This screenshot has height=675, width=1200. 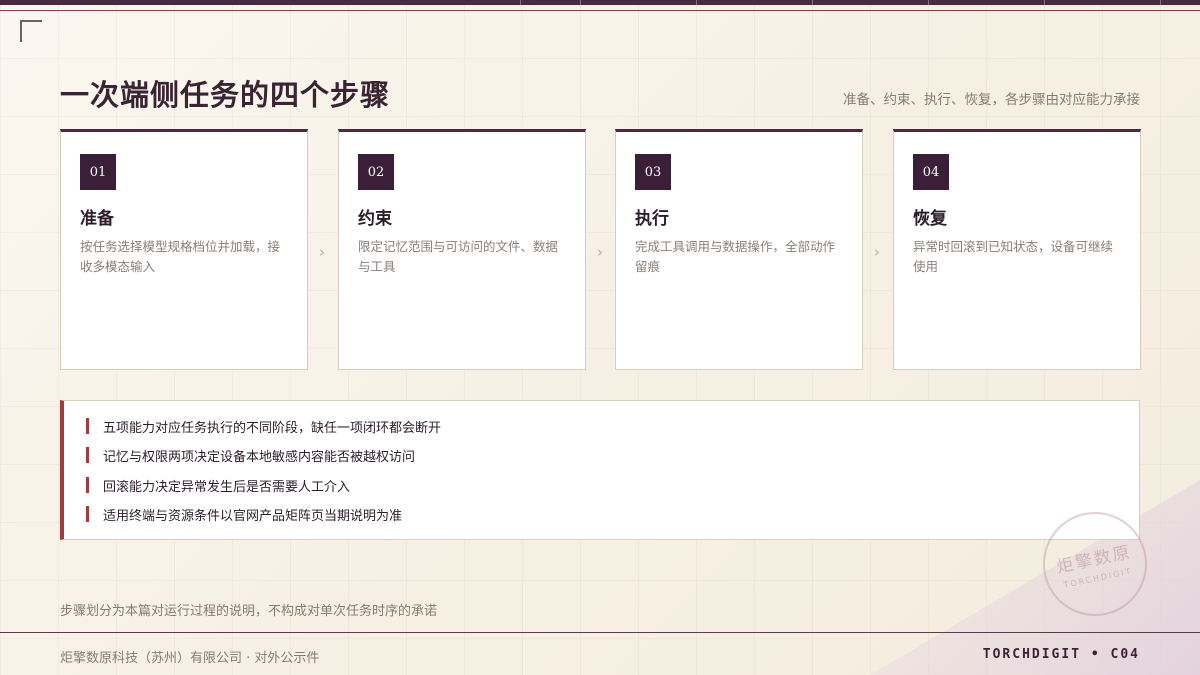 I want to click on step-card: 03 执行 完成工具调用与数据操作，全部动作留痕, so click(x=739, y=249).